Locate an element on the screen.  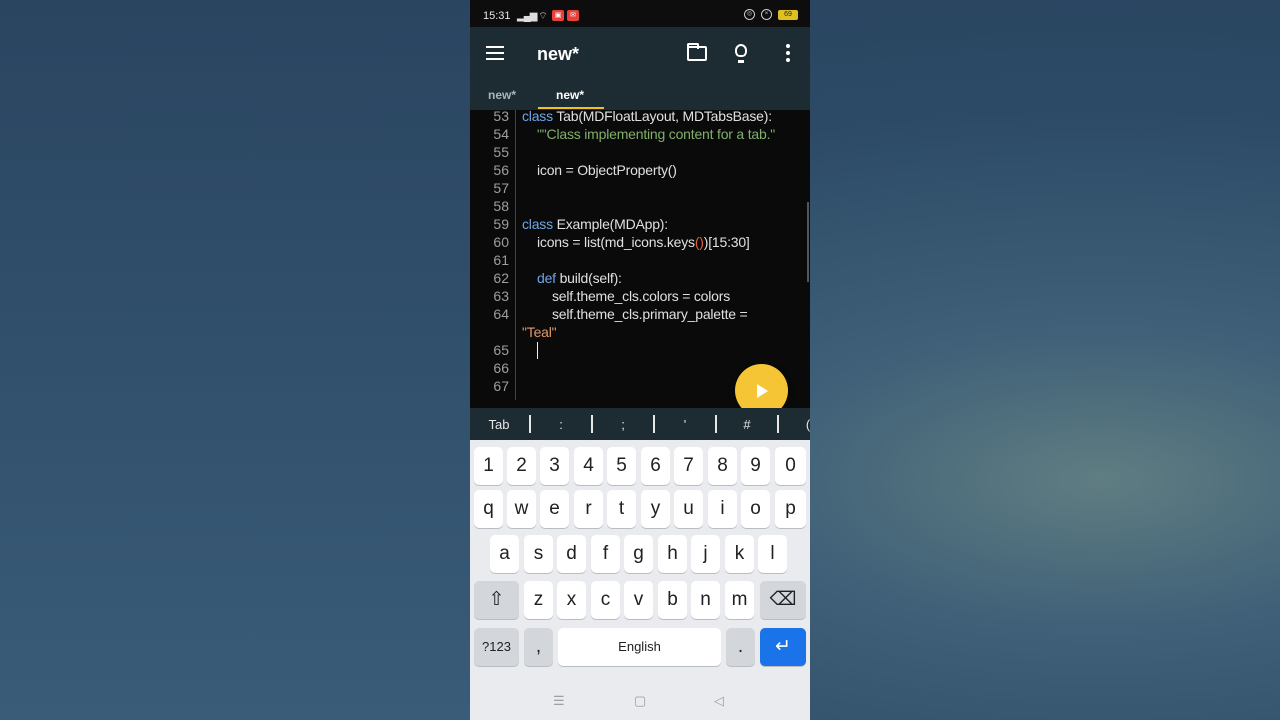
key-y: y is located at coordinates (655, 509).